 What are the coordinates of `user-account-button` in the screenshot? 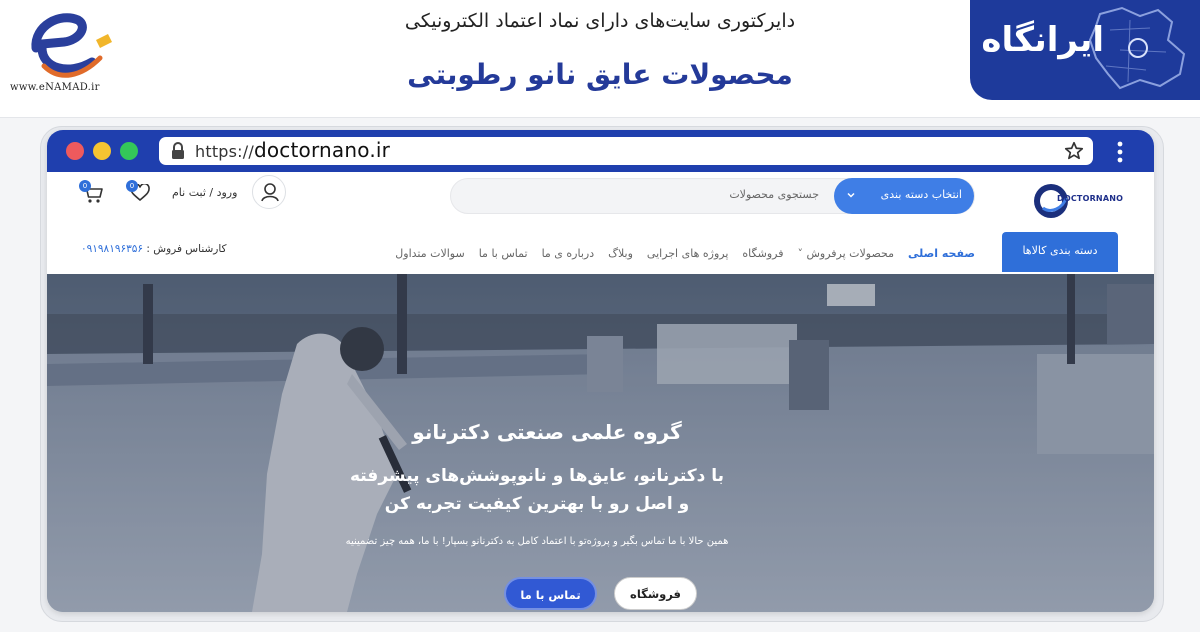 It's located at (269, 192).